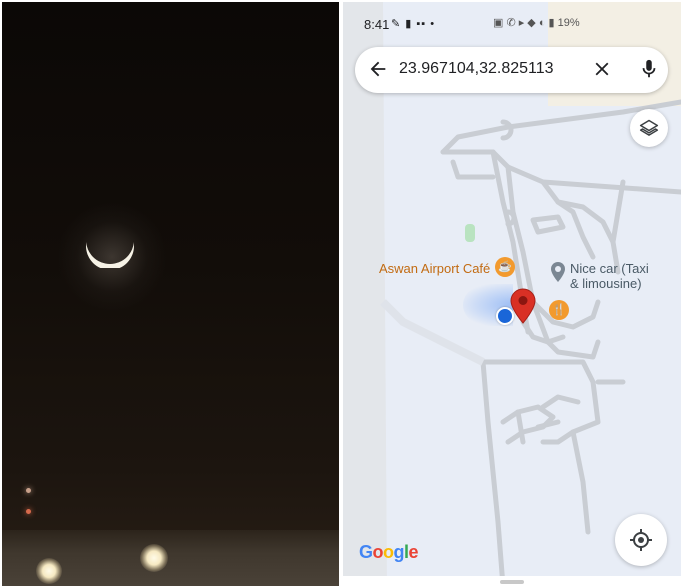  What do you see at coordinates (389, 552) in the screenshot?
I see `google-logo: Google` at bounding box center [389, 552].